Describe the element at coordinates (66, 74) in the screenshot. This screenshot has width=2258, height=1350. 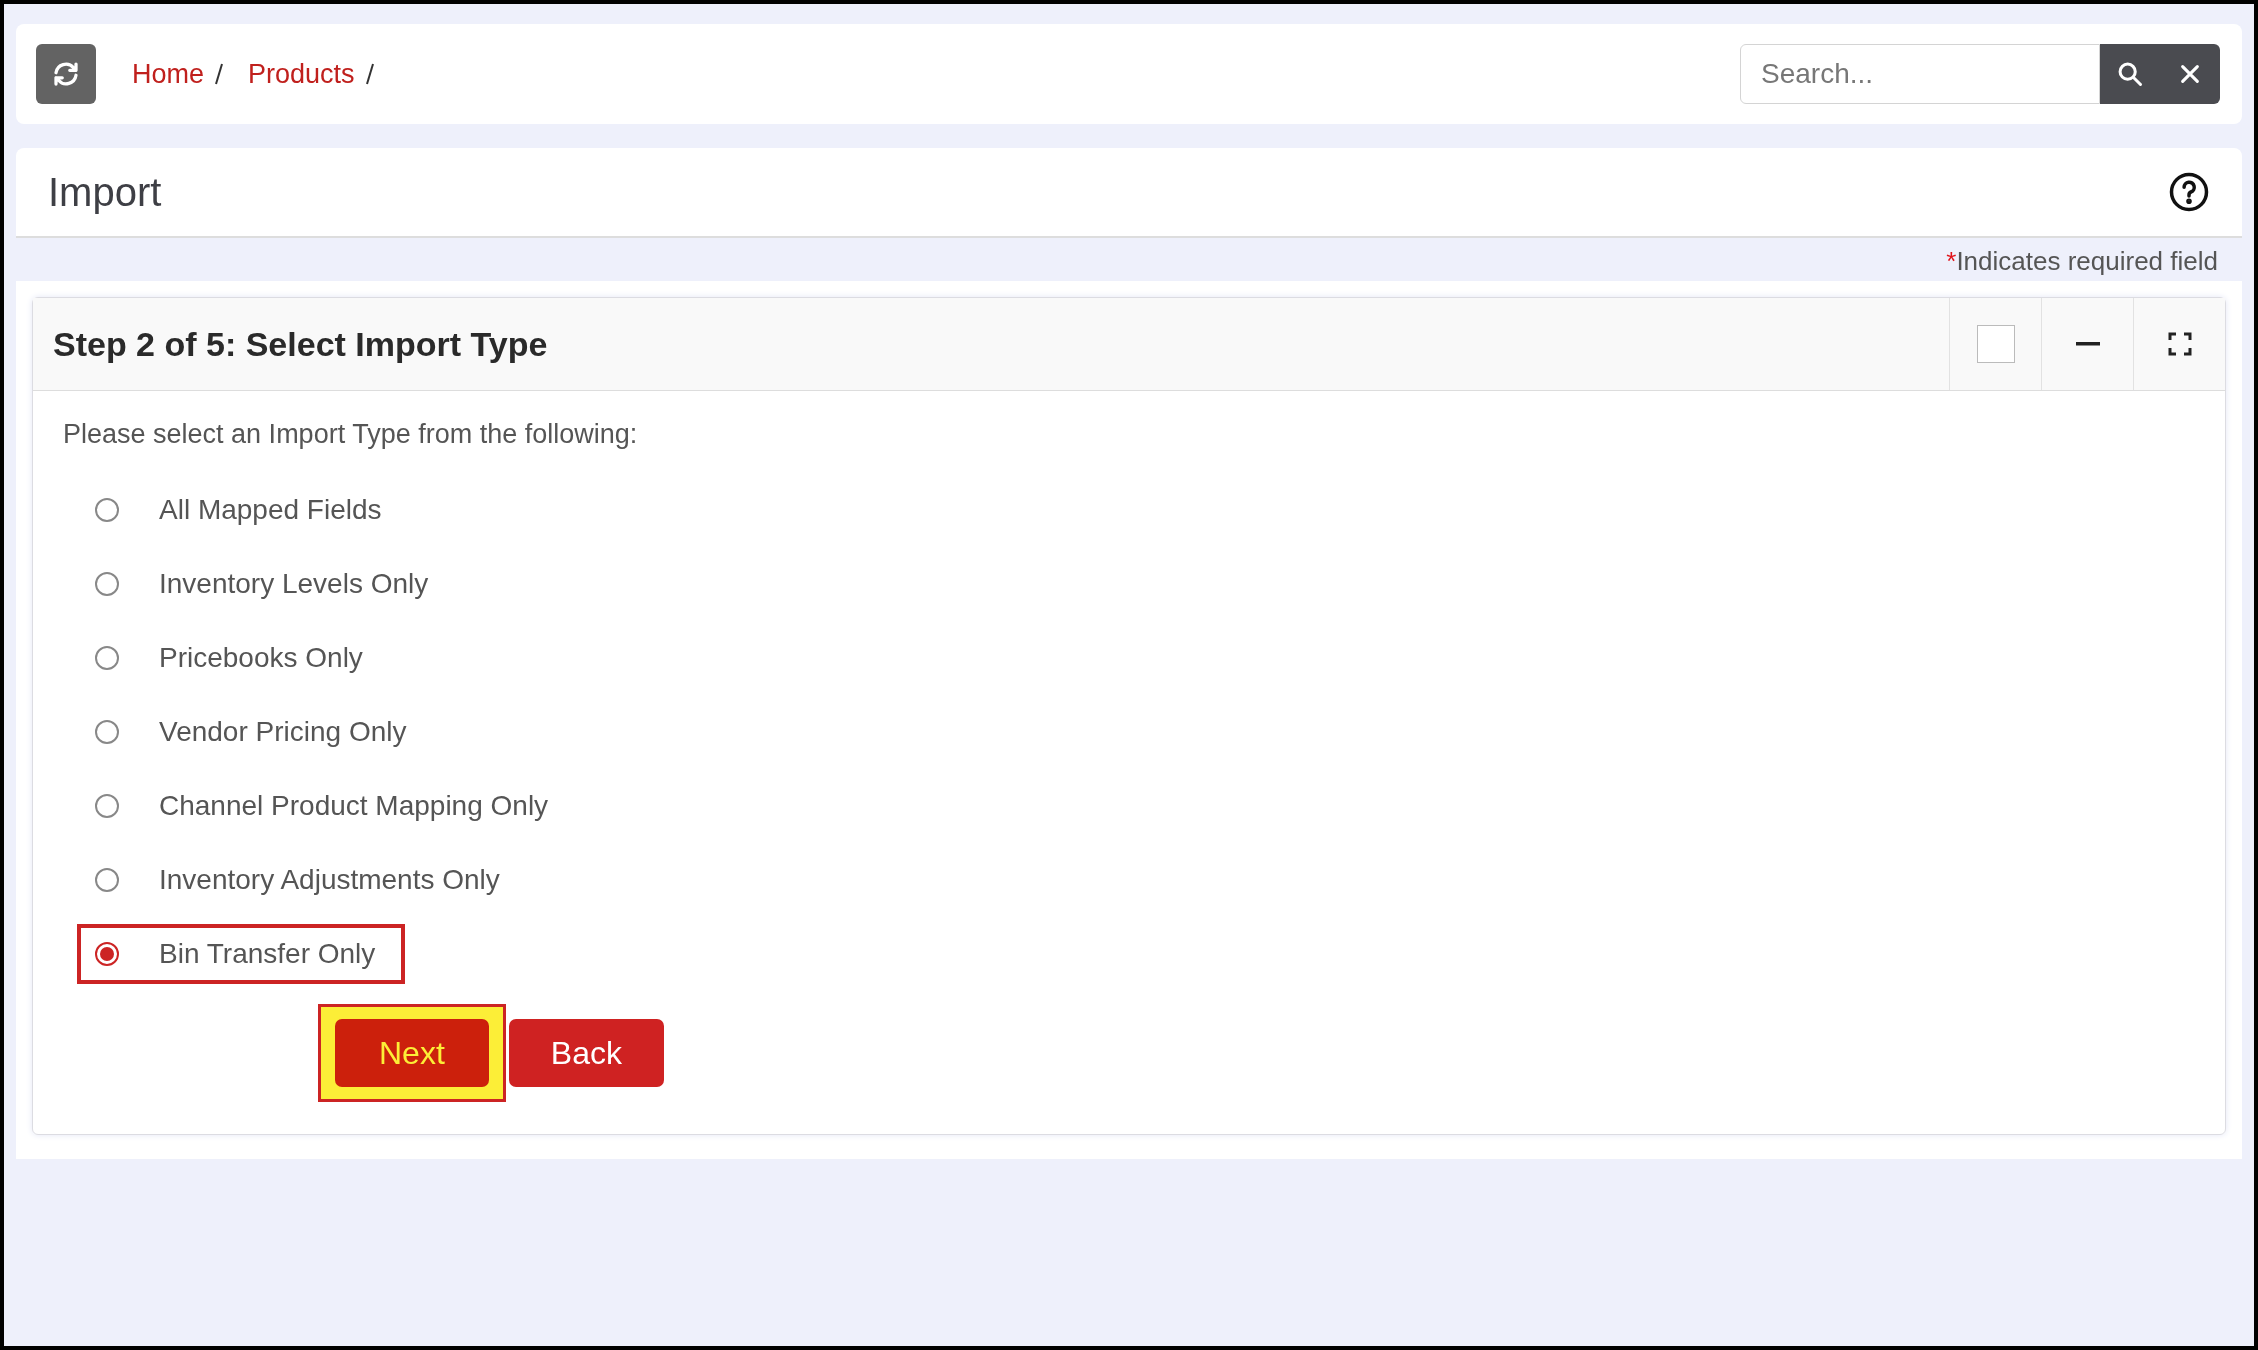
I see `refresh-button` at that location.